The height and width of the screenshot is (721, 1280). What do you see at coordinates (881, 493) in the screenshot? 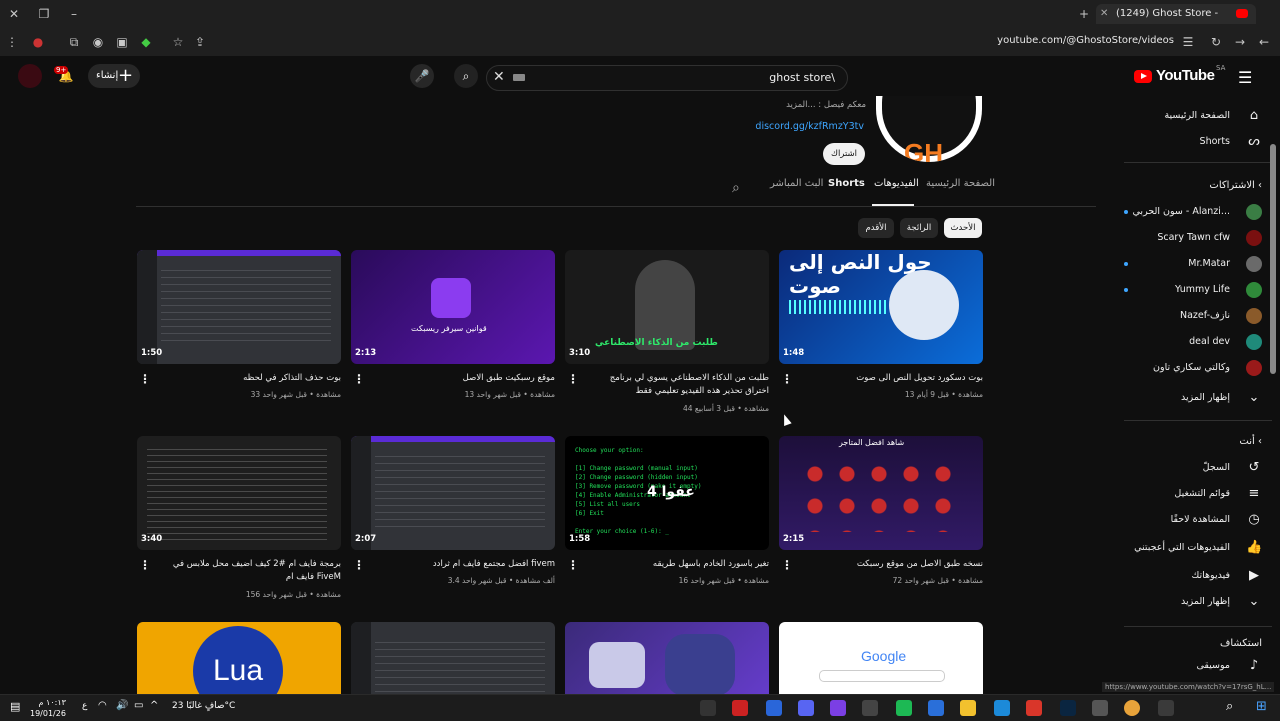
I see `video-thumbnail: شاهد افضل المتاجر 2:15` at bounding box center [881, 493].